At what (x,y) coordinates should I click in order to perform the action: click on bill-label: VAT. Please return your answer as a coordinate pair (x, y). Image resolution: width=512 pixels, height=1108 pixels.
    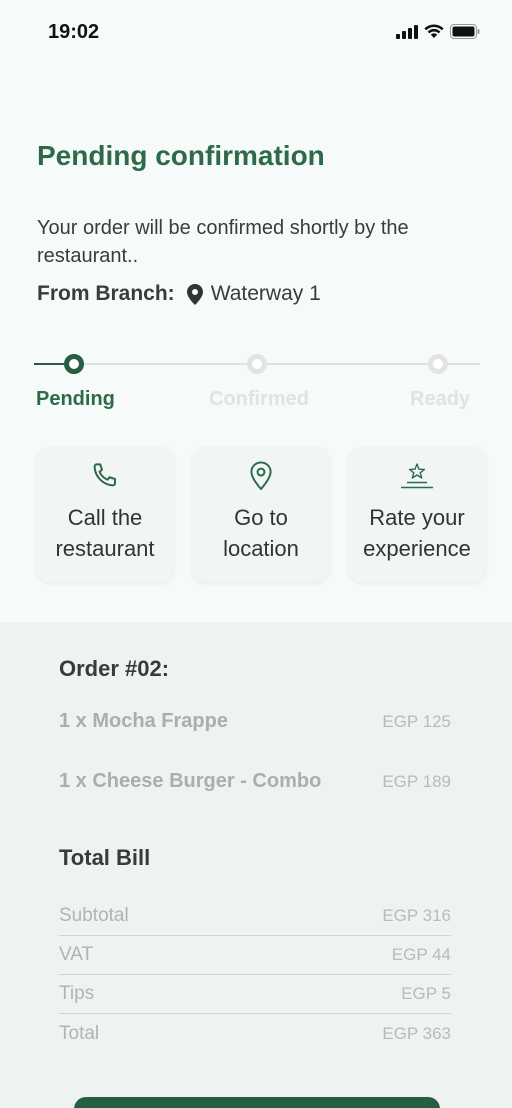
    Looking at the image, I should click on (76, 954).